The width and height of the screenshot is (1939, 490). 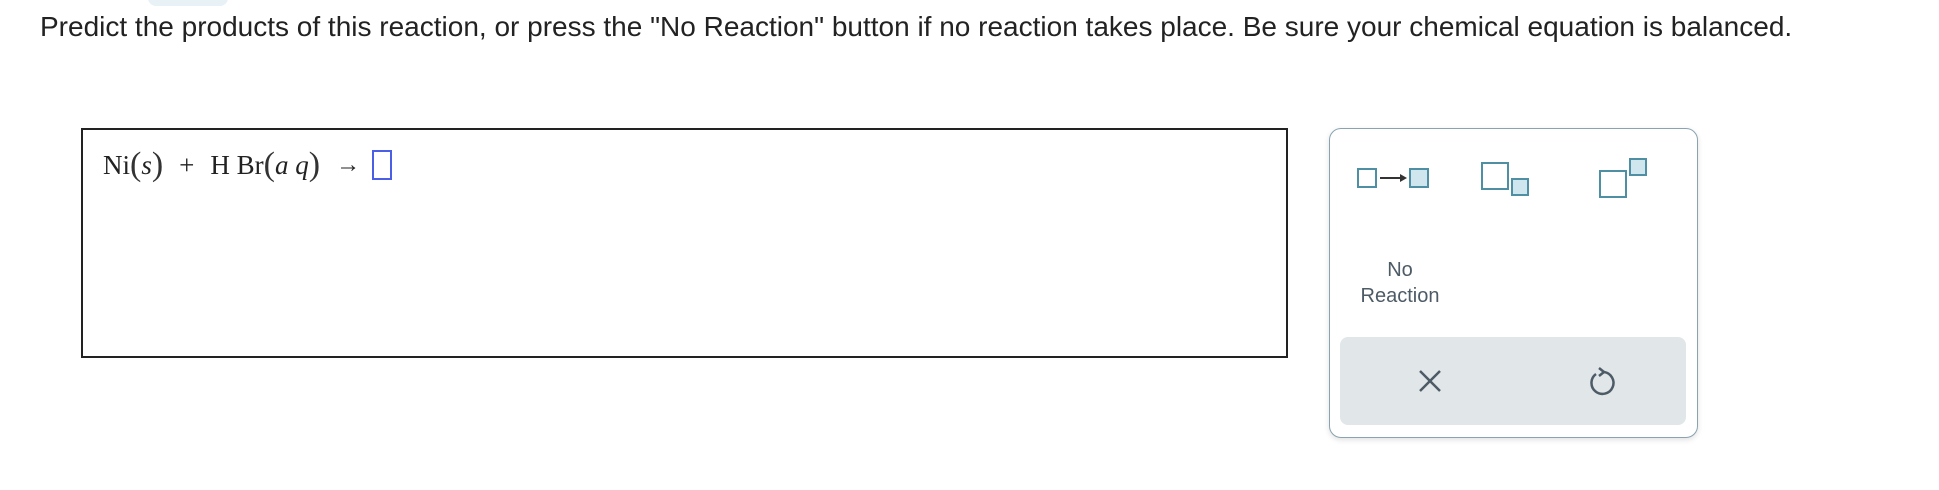 What do you see at coordinates (188, 3) in the screenshot?
I see `top-tab-decoration` at bounding box center [188, 3].